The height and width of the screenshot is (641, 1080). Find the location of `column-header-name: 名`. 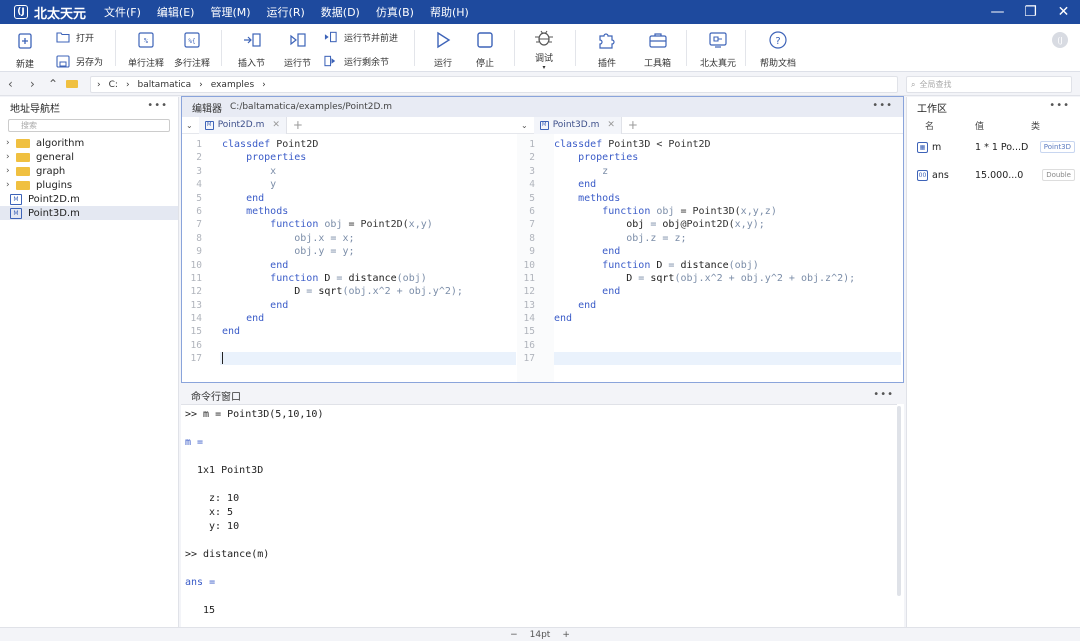

column-header-name: 名 is located at coordinates (929, 125).